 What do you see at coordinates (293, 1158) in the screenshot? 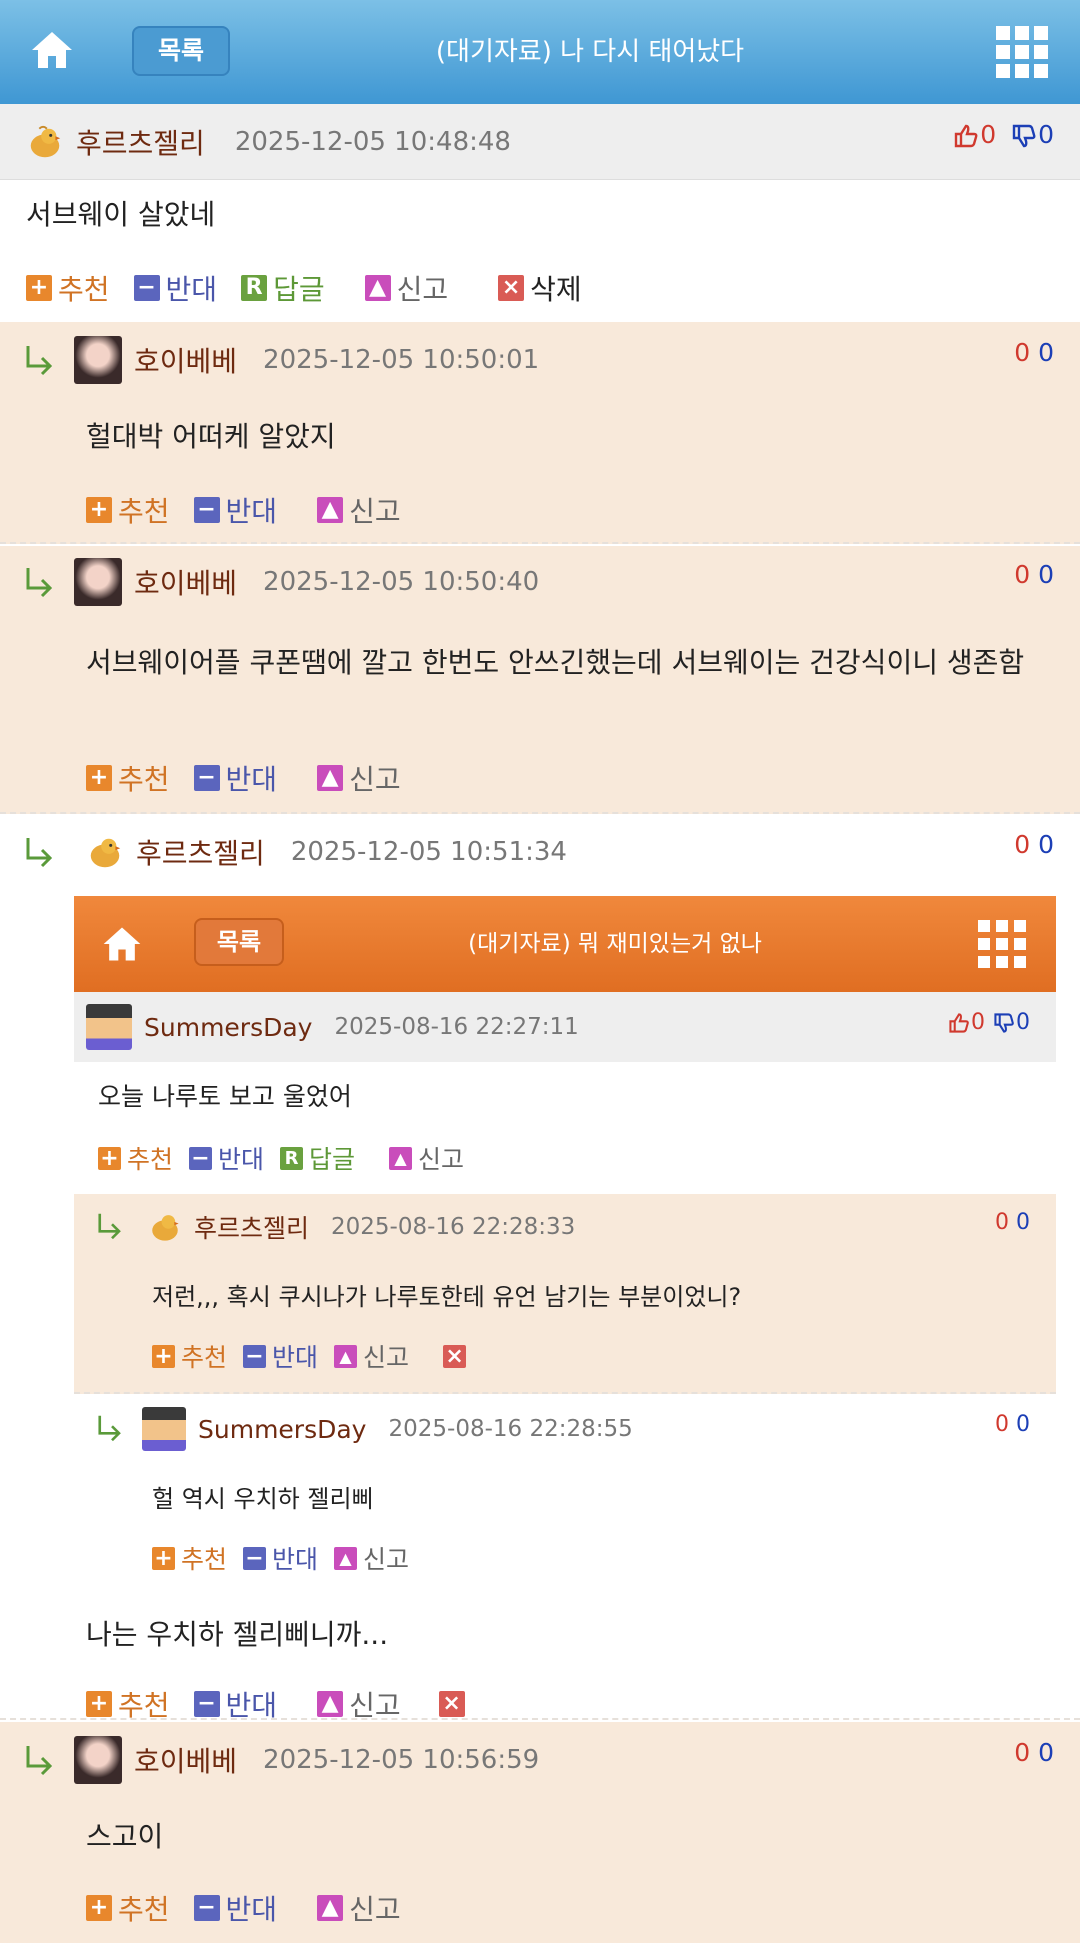
I see `embed-post-actions: + 추천 − 반대 R 답글 ▲ 신고` at bounding box center [293, 1158].